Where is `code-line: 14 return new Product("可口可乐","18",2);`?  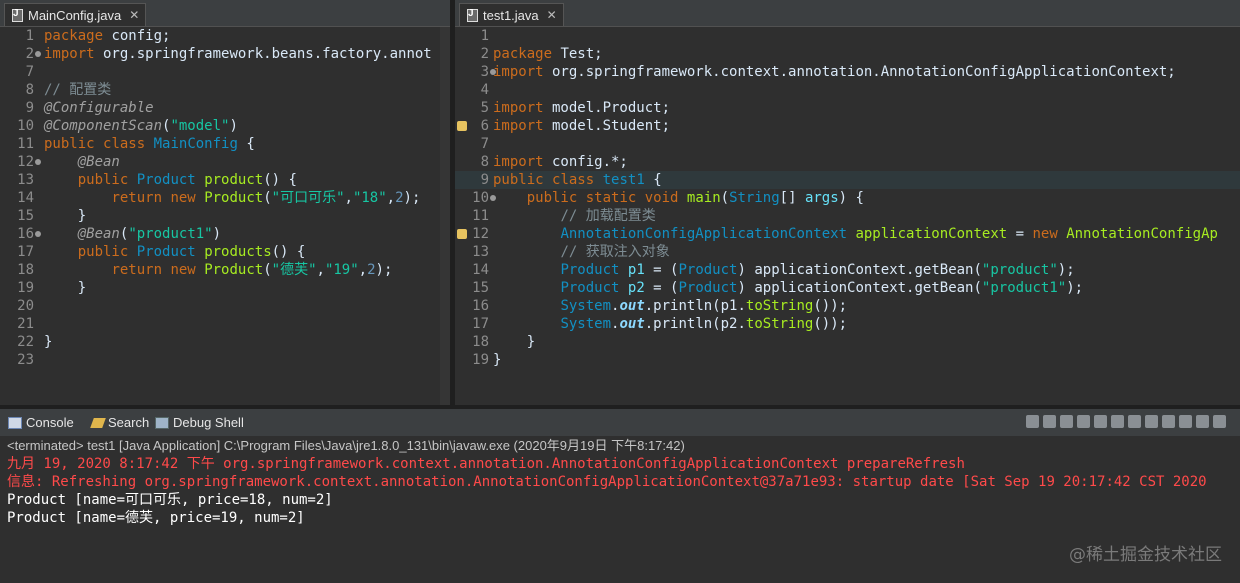 code-line: 14 return new Product("可口可乐","18",2); is located at coordinates (225, 198).